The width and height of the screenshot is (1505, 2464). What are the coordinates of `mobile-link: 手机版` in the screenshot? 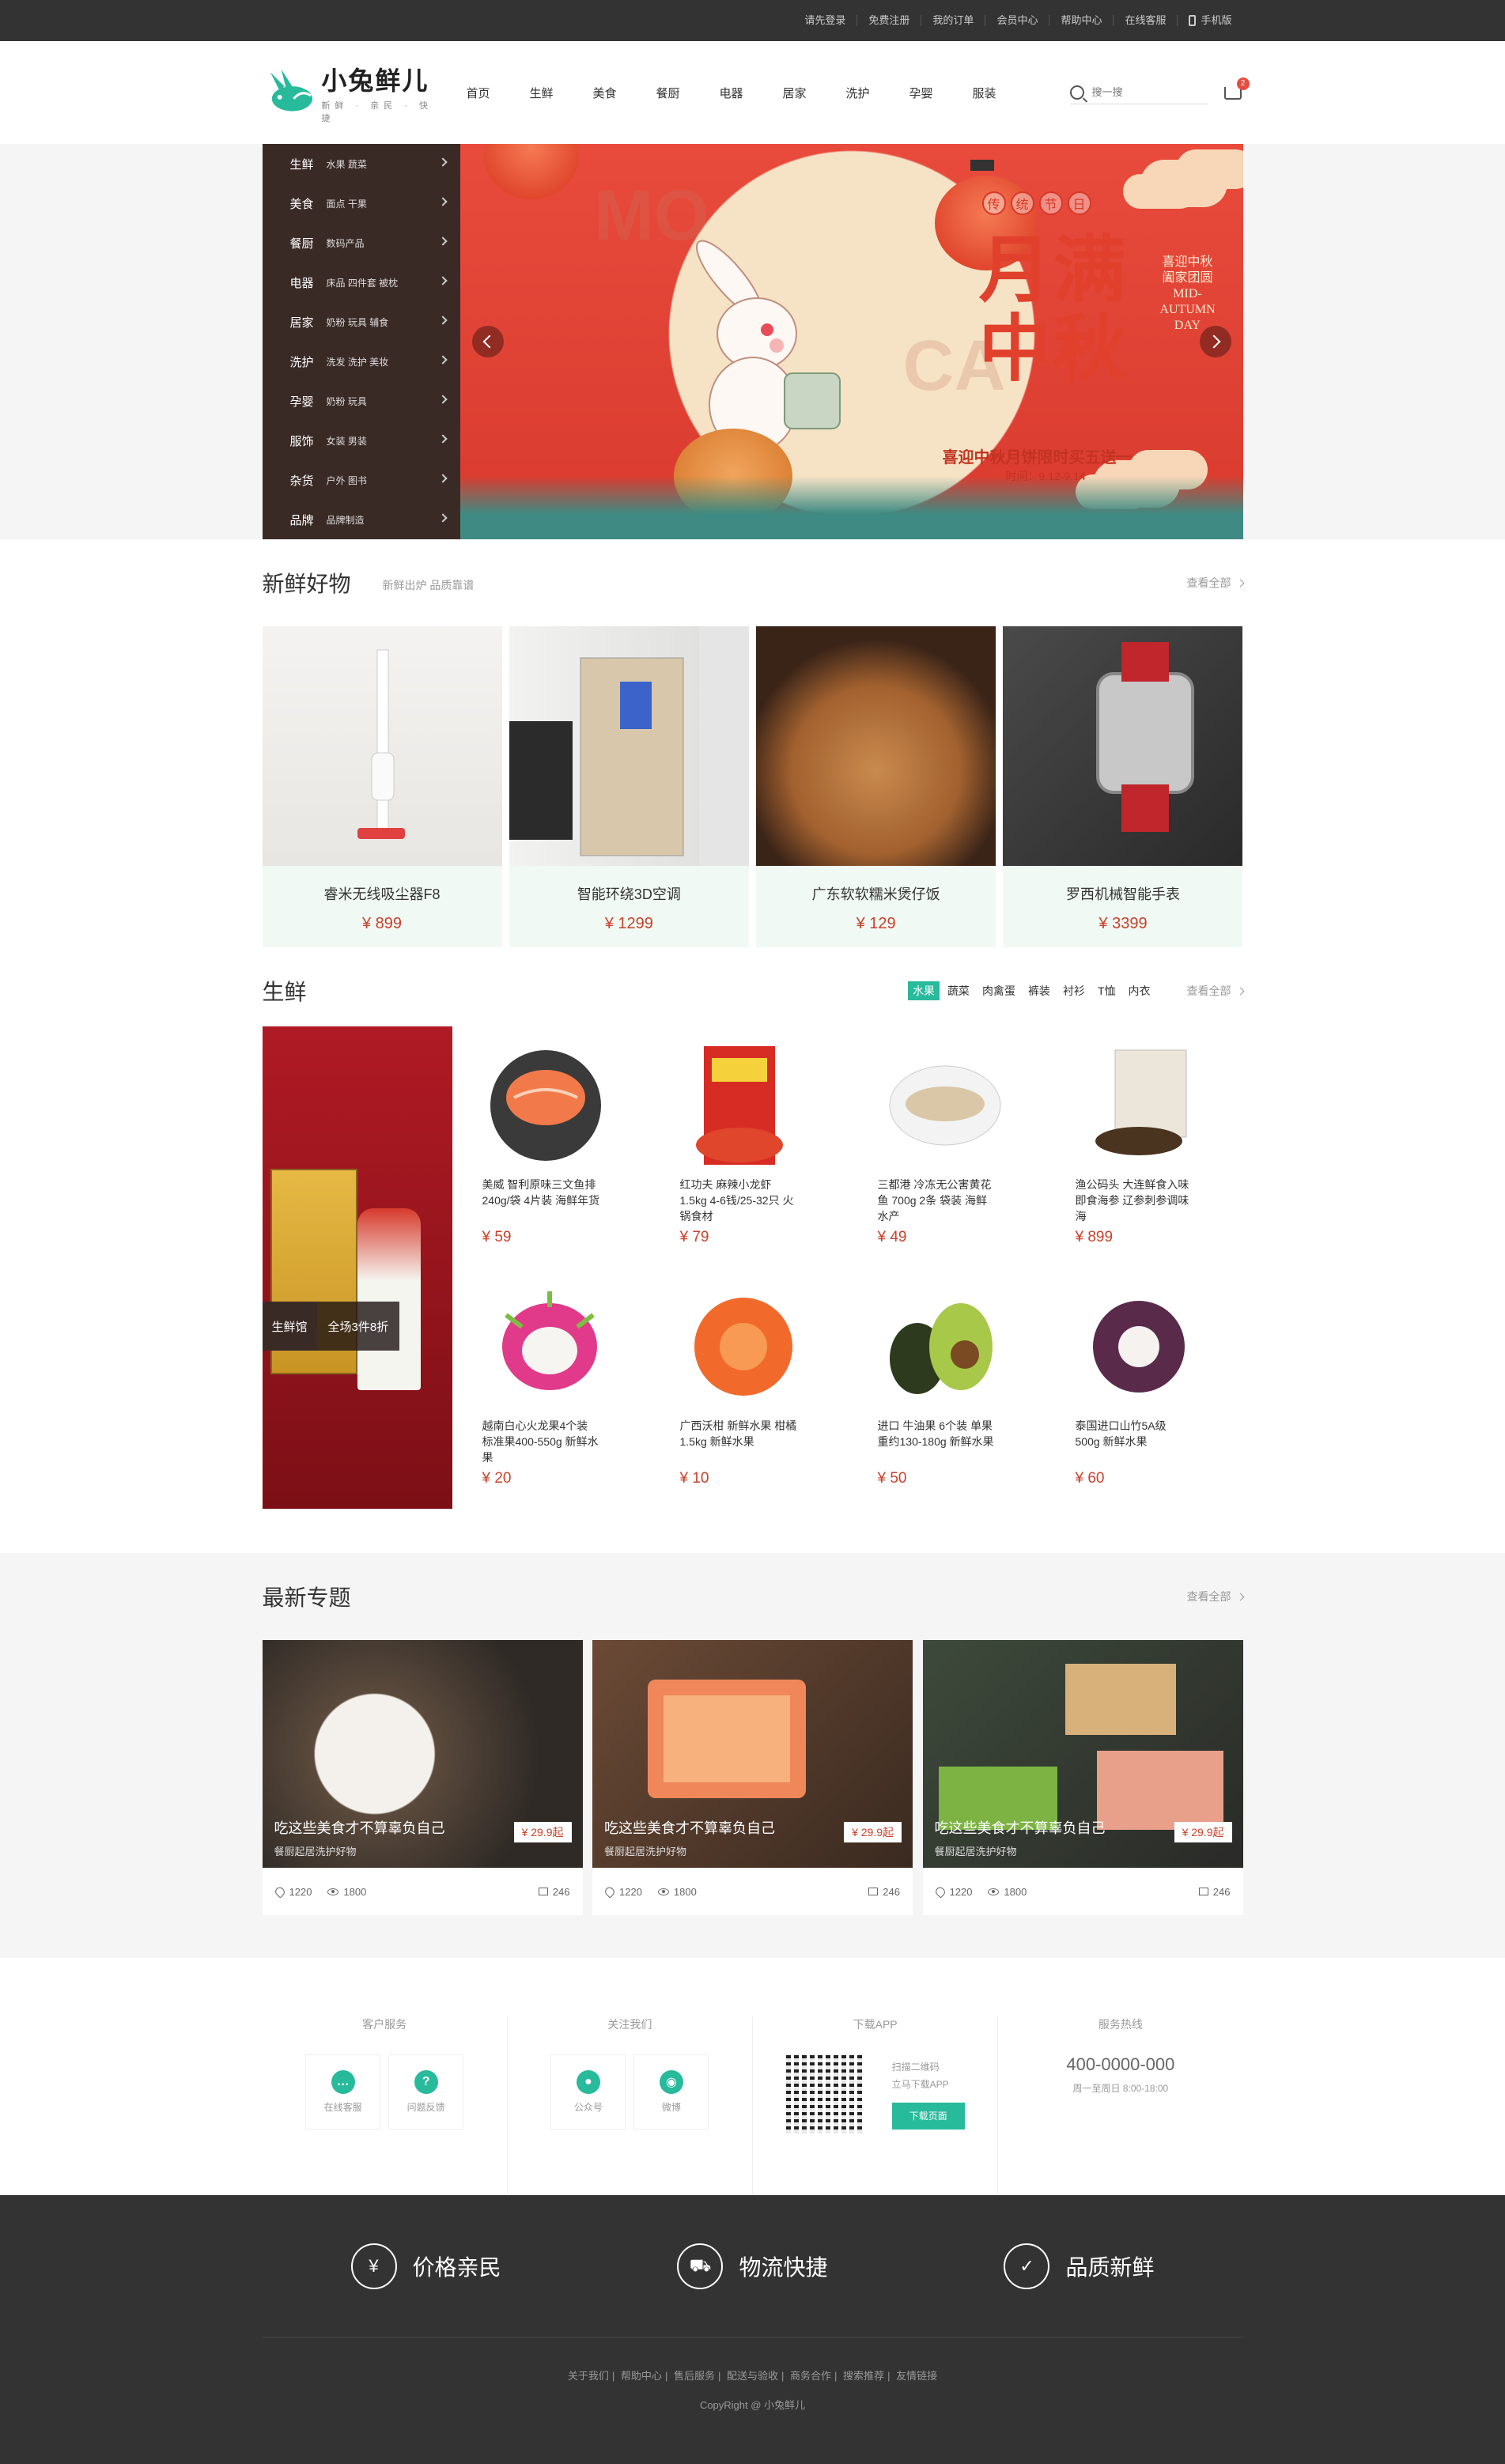 It's located at (1209, 20).